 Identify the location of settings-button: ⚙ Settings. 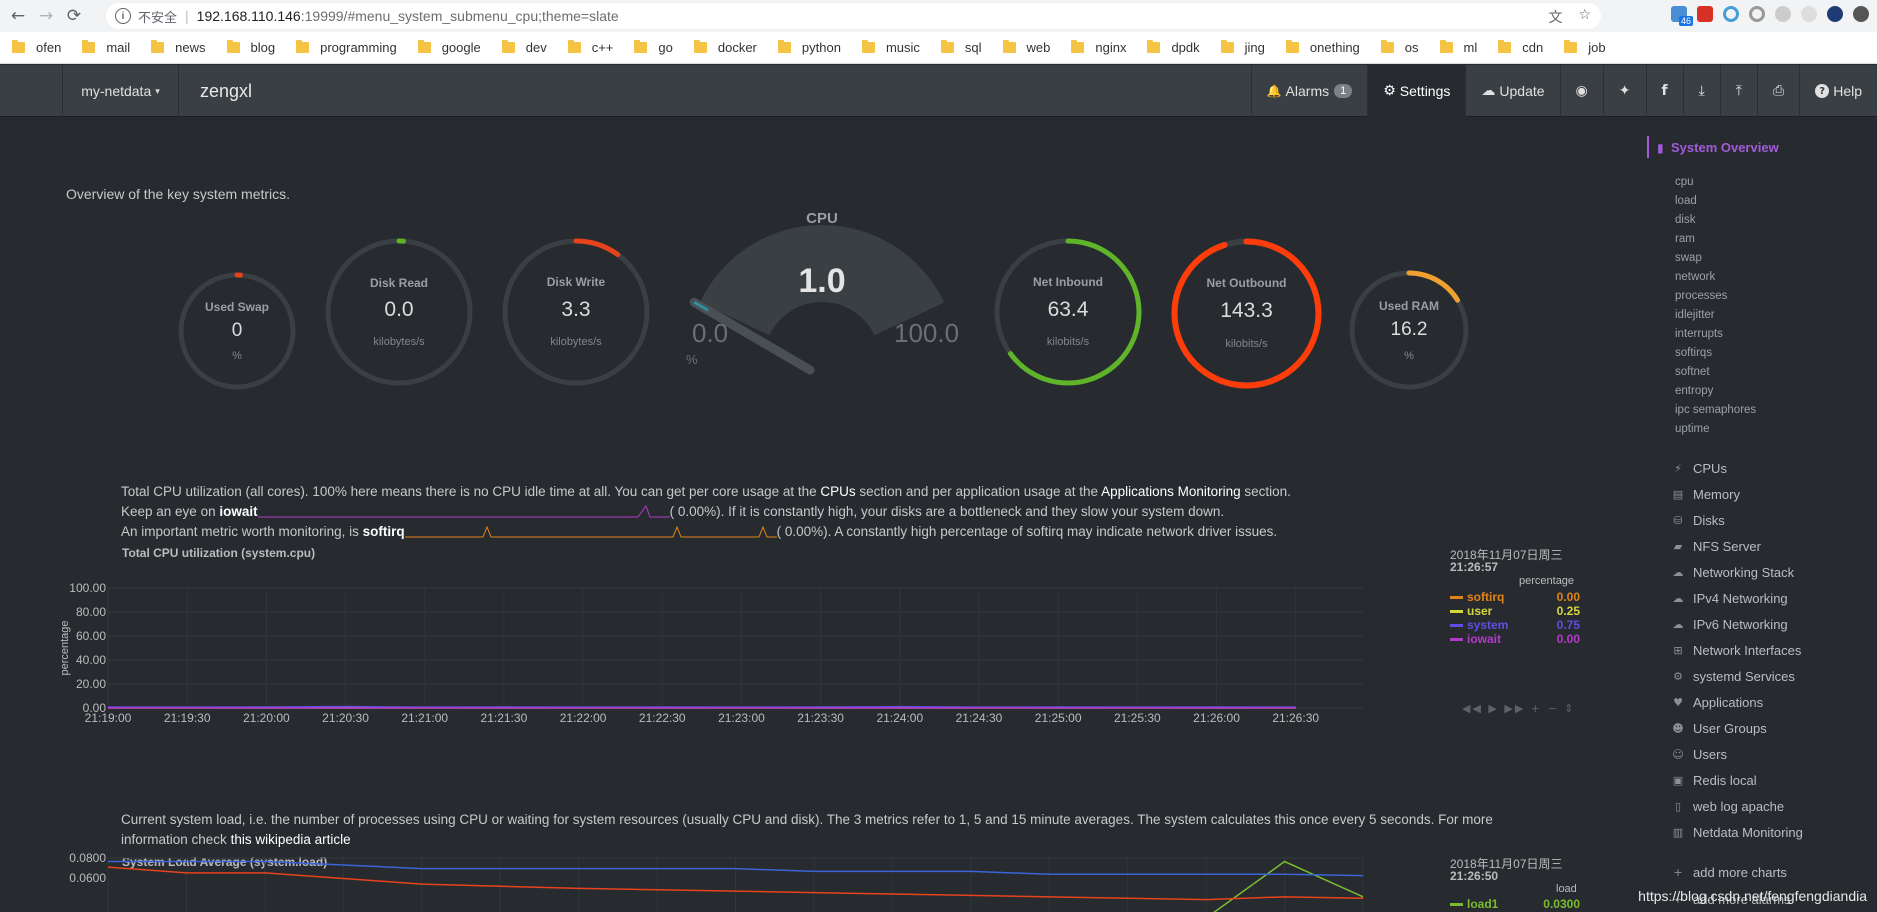
(1416, 91).